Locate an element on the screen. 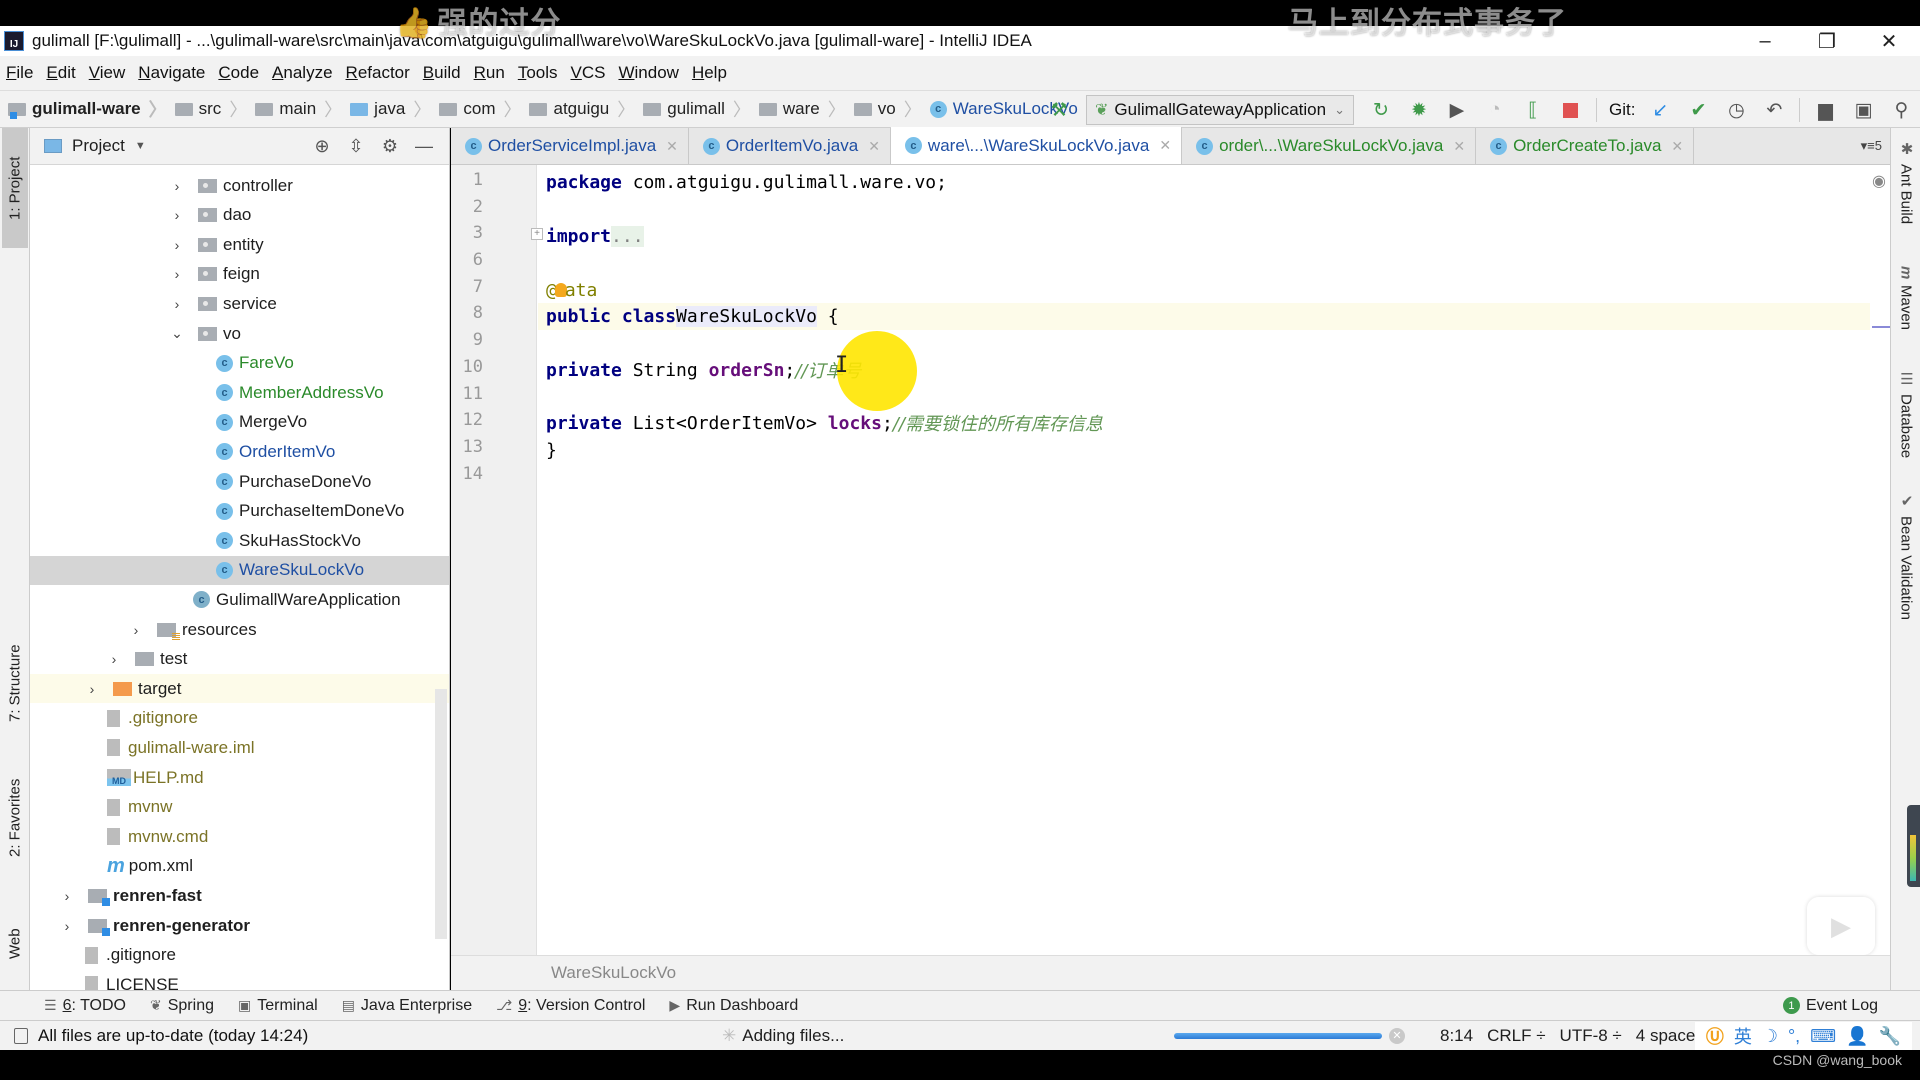 The width and height of the screenshot is (1920, 1080). editor-tab: c OrderServiceImpl.java ✕ is located at coordinates (570, 146).